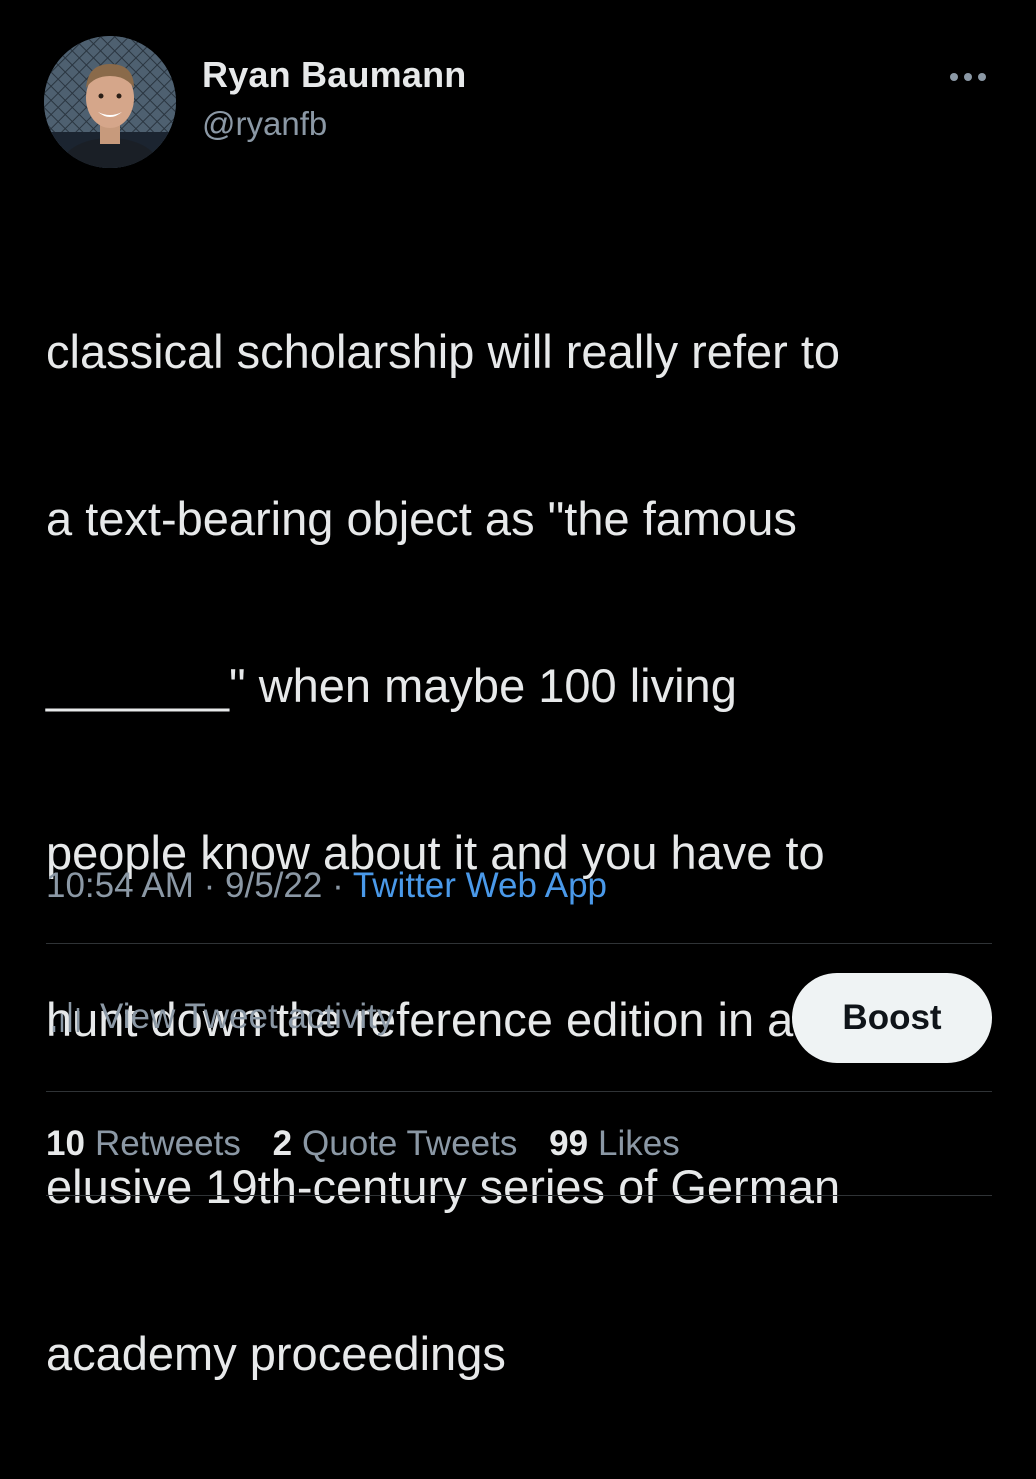 The width and height of the screenshot is (1036, 1479). I want to click on tweet-date: 9/5/22, so click(273, 885).